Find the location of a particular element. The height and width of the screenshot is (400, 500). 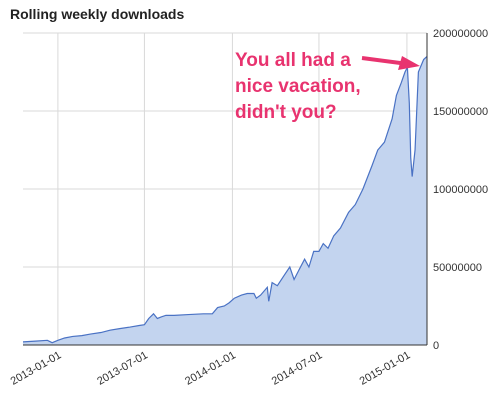

x-tick-label: 2013-07-01 is located at coordinates (122, 368).